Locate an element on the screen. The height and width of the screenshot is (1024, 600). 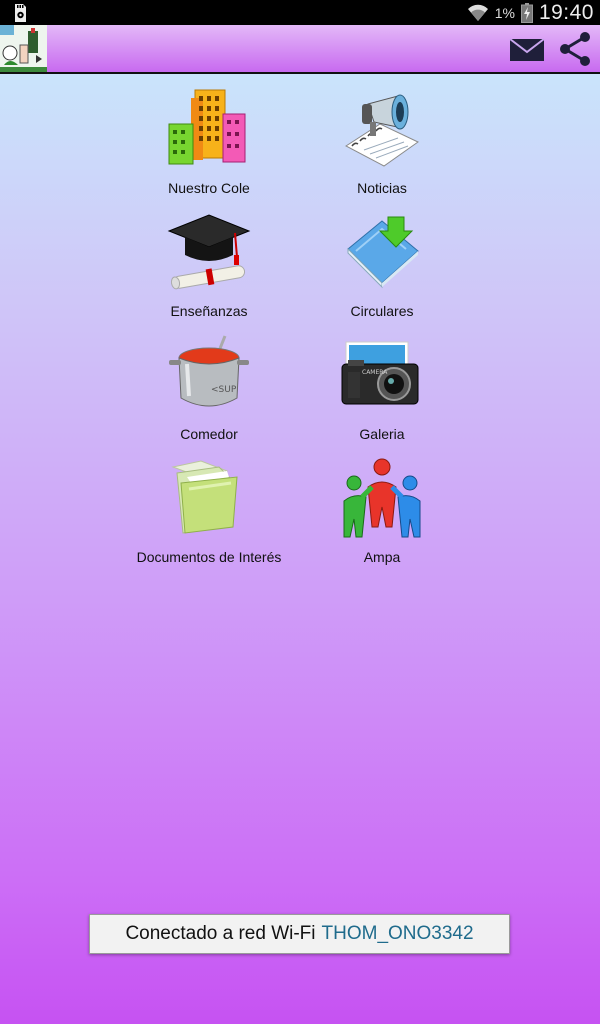
menu-item-ensenanzas: Enseñanzas is located at coordinates (209, 265).